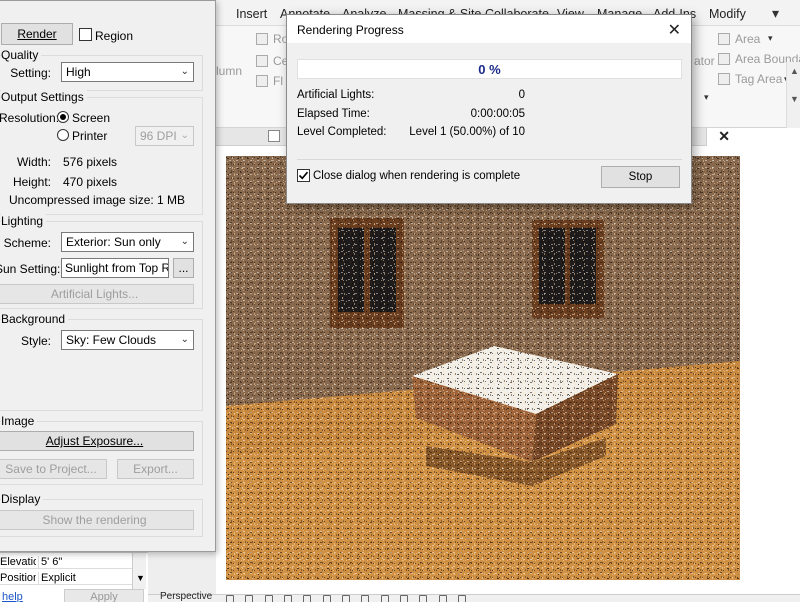 This screenshot has width=800, height=602. What do you see at coordinates (19, 421) in the screenshot?
I see `image-group-title: Image` at bounding box center [19, 421].